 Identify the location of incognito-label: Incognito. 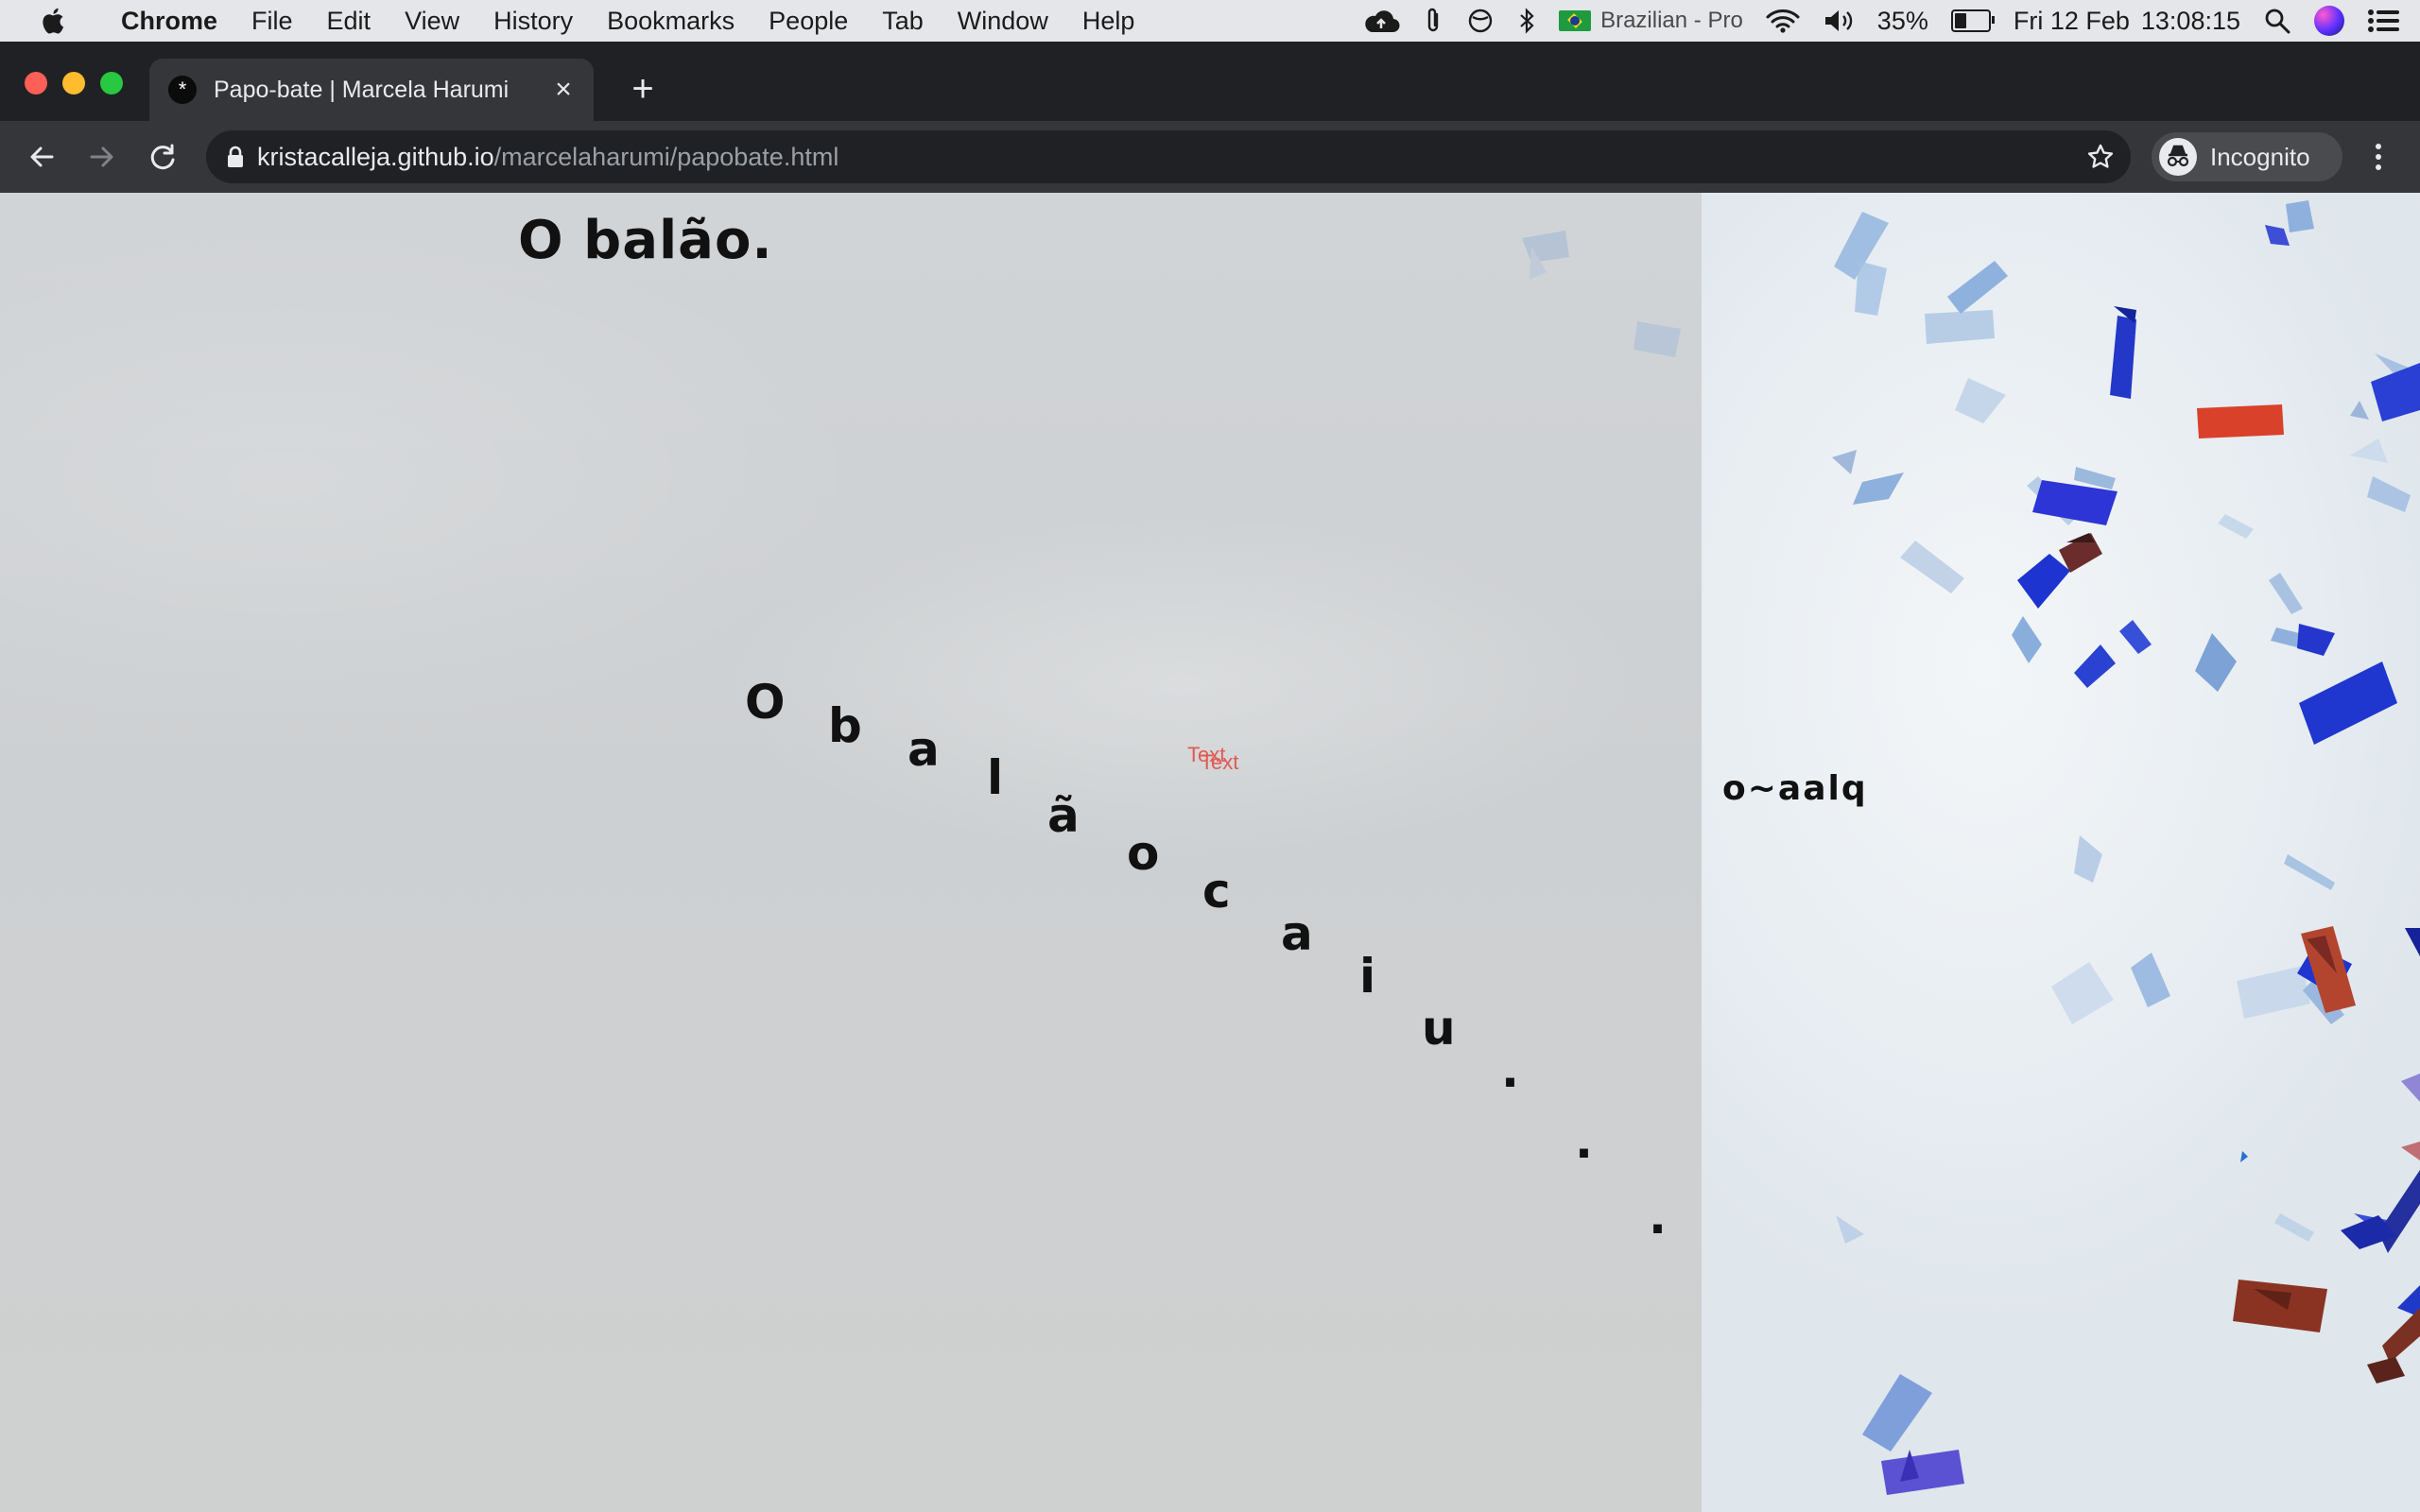
(2260, 156).